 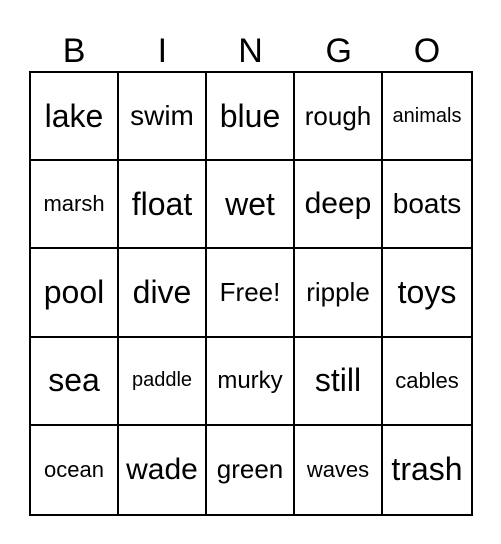 I want to click on bingo-header: BINGO, so click(x=250, y=51).